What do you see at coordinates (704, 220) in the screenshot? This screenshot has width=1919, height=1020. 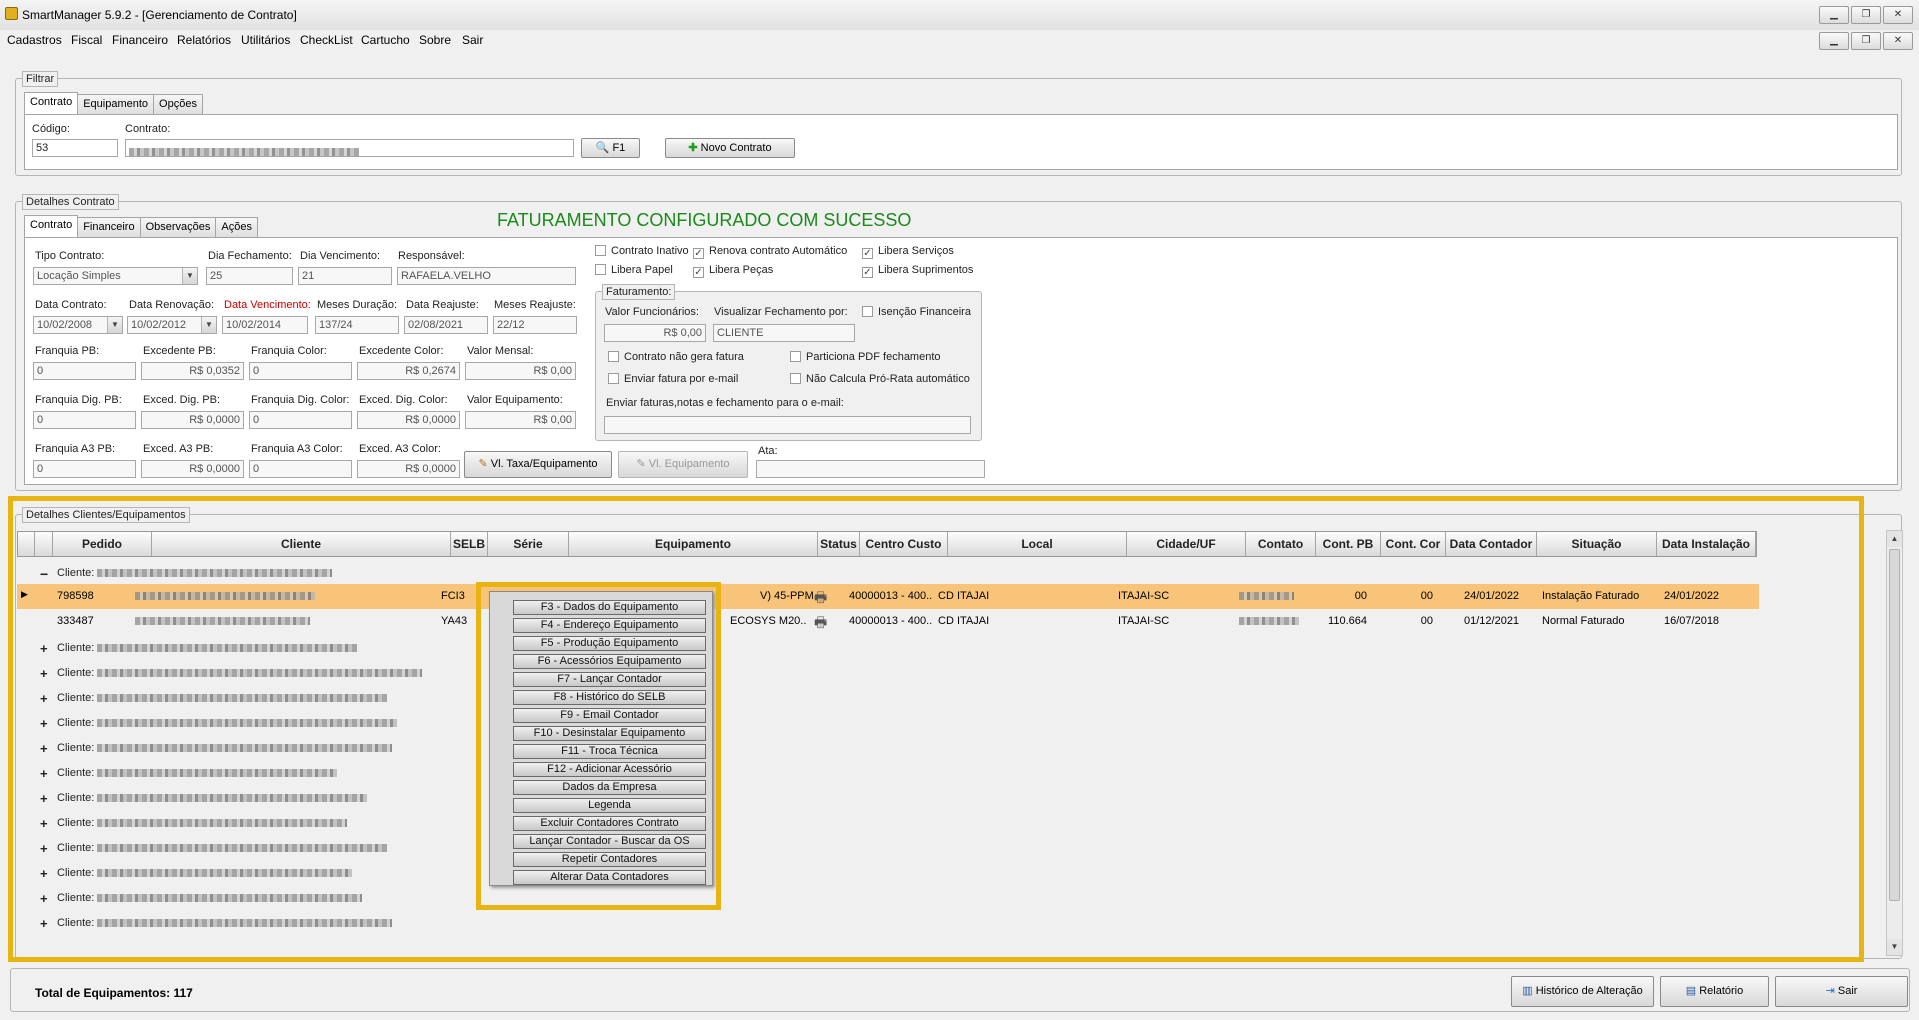 I see `success-message: FATURAMENTO CONFIGURADO COM SUCESSO` at bounding box center [704, 220].